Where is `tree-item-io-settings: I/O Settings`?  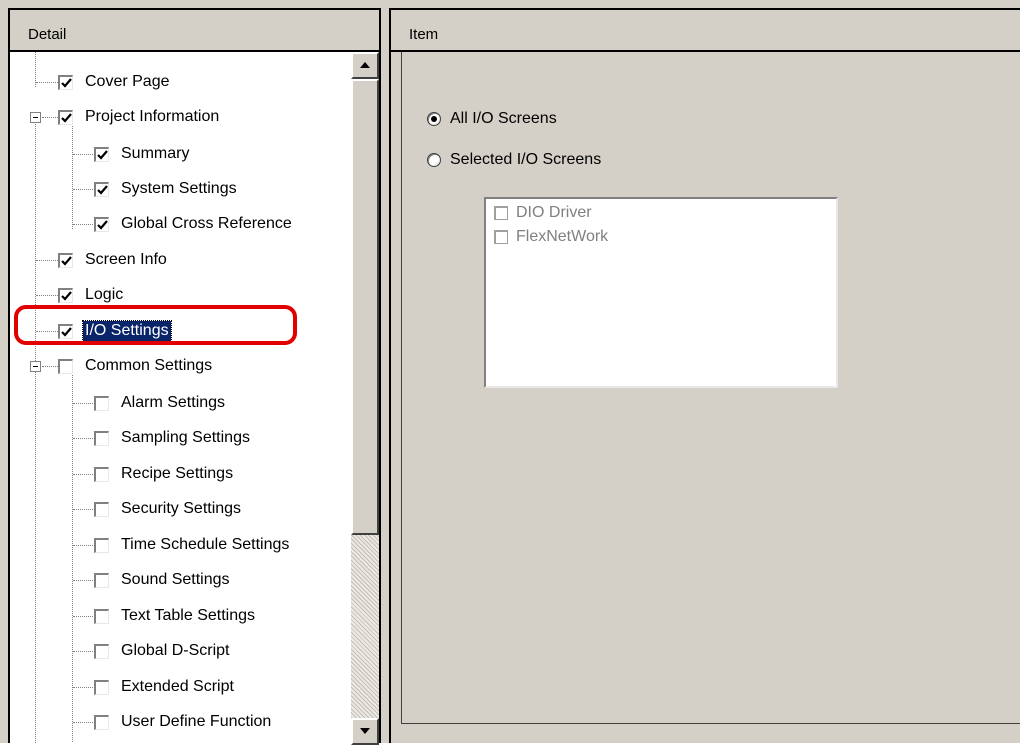
tree-item-io-settings: I/O Settings is located at coordinates (115, 331).